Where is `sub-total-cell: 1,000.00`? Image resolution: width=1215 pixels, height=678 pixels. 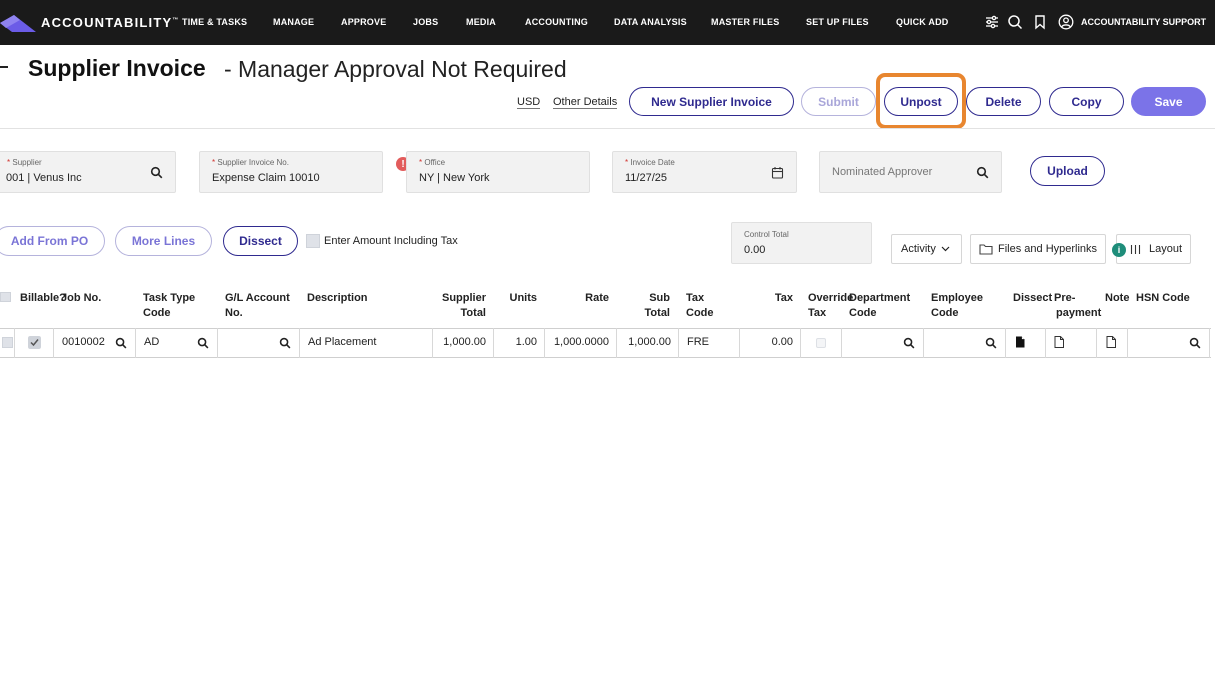 sub-total-cell: 1,000.00 is located at coordinates (648, 343).